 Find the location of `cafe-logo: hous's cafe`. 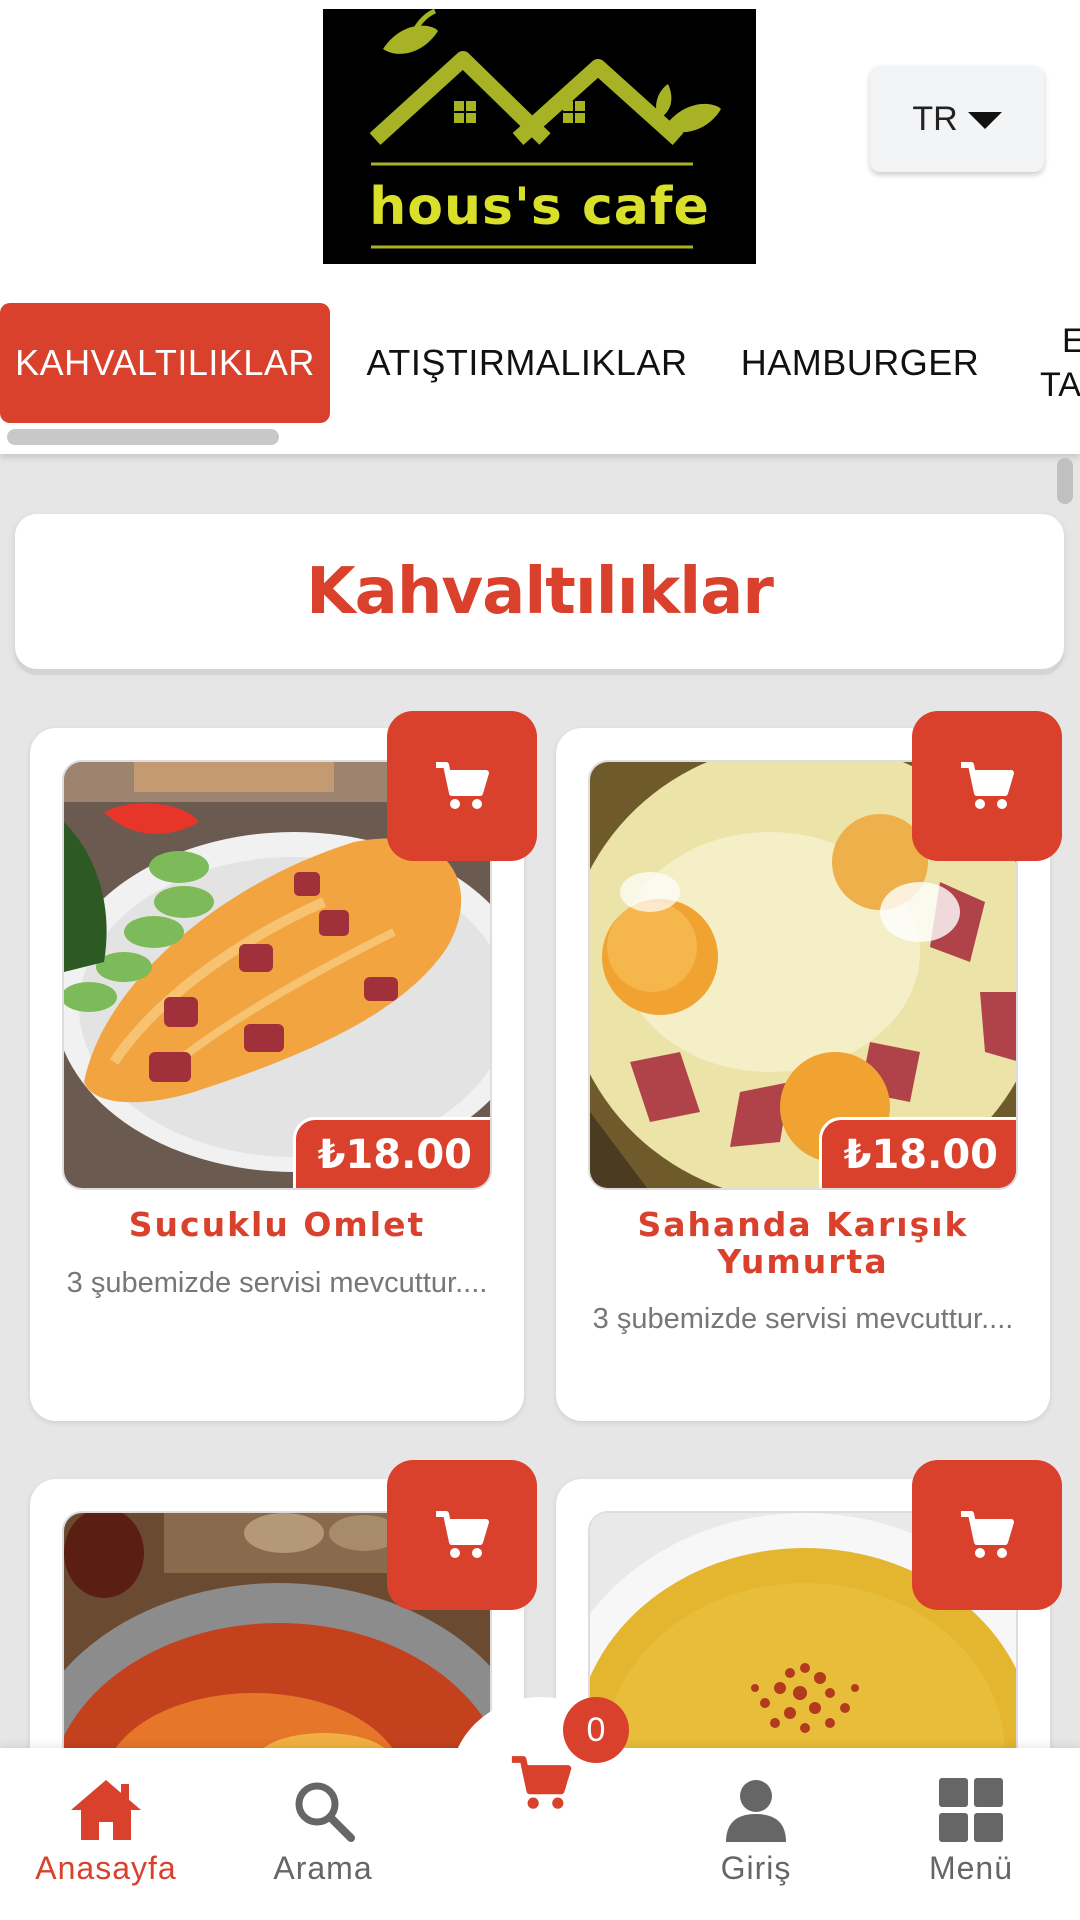

cafe-logo: hous's cafe is located at coordinates (539, 136).